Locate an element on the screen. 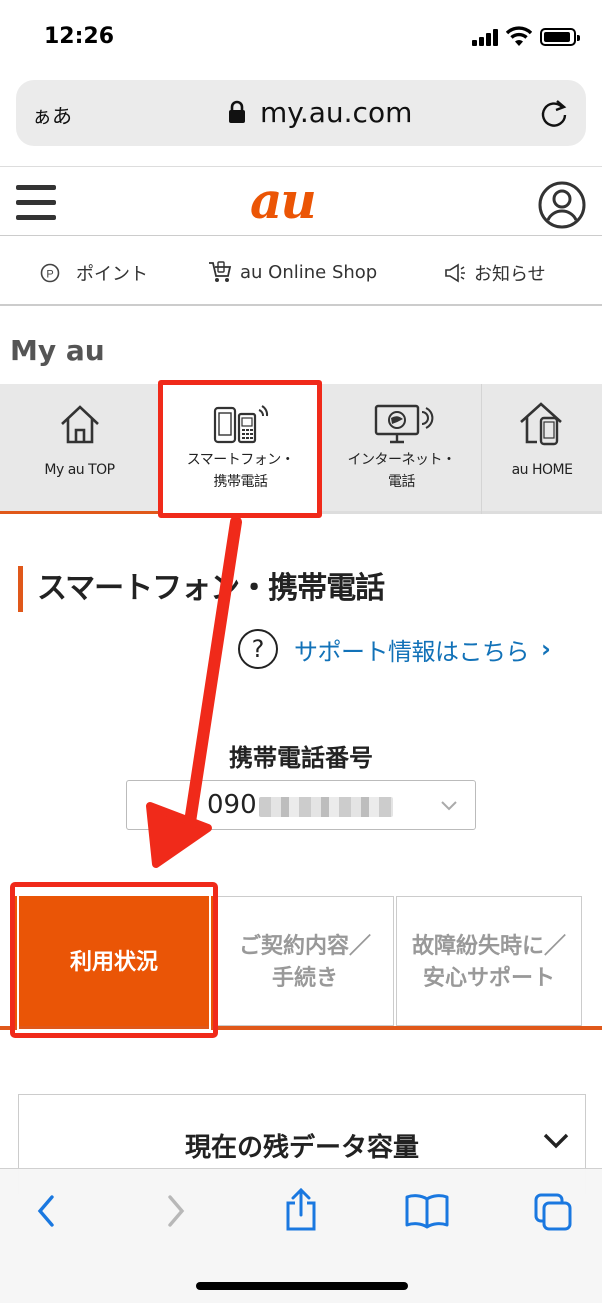 This screenshot has height=1303, width=602. tab-my-au-top: My au TOP is located at coordinates (80, 449).